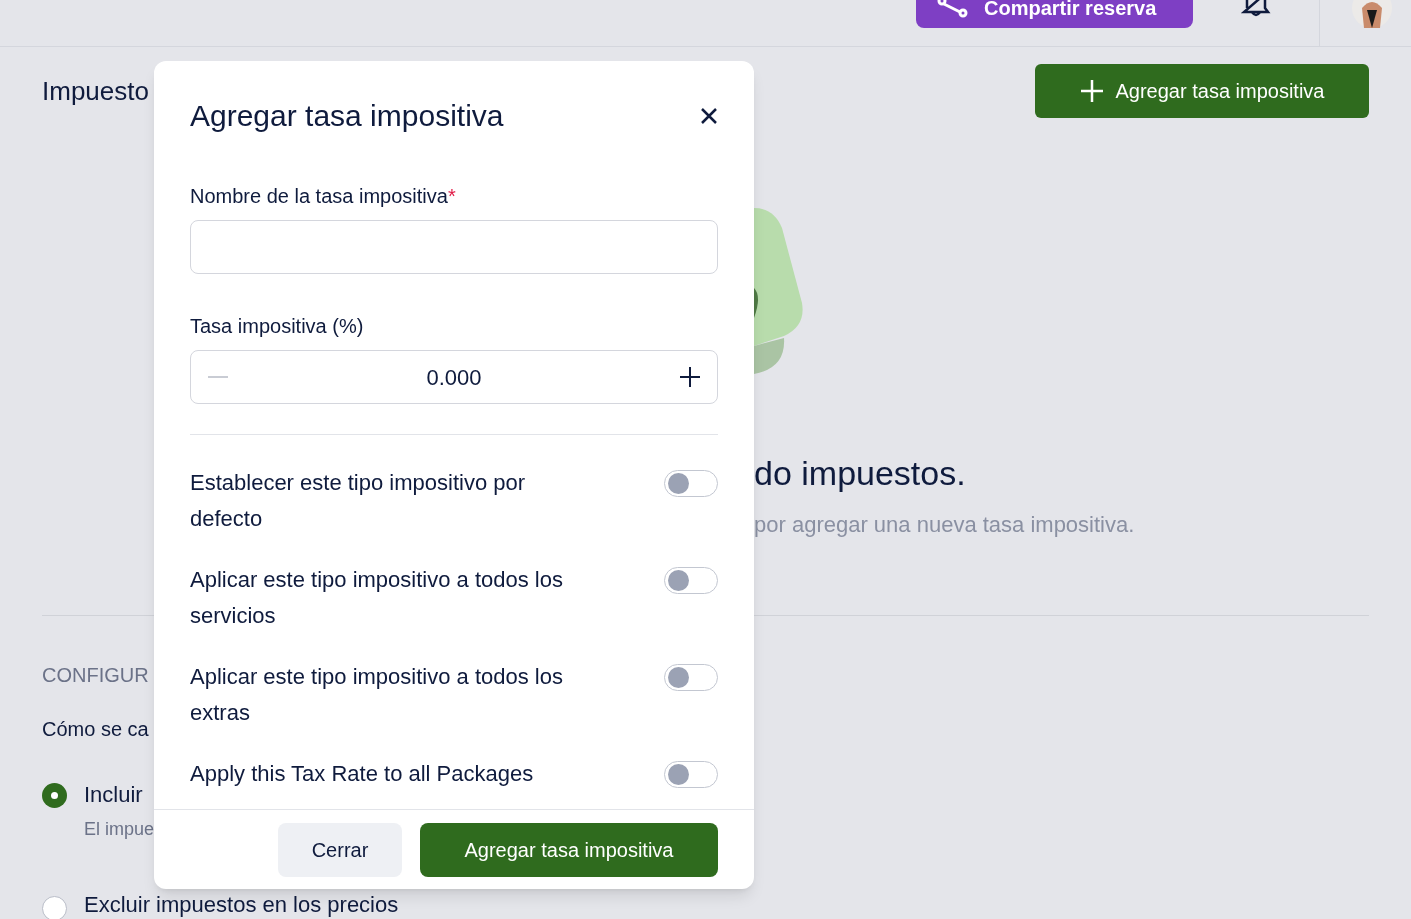  What do you see at coordinates (952, 9) in the screenshot?
I see `share-icon` at bounding box center [952, 9].